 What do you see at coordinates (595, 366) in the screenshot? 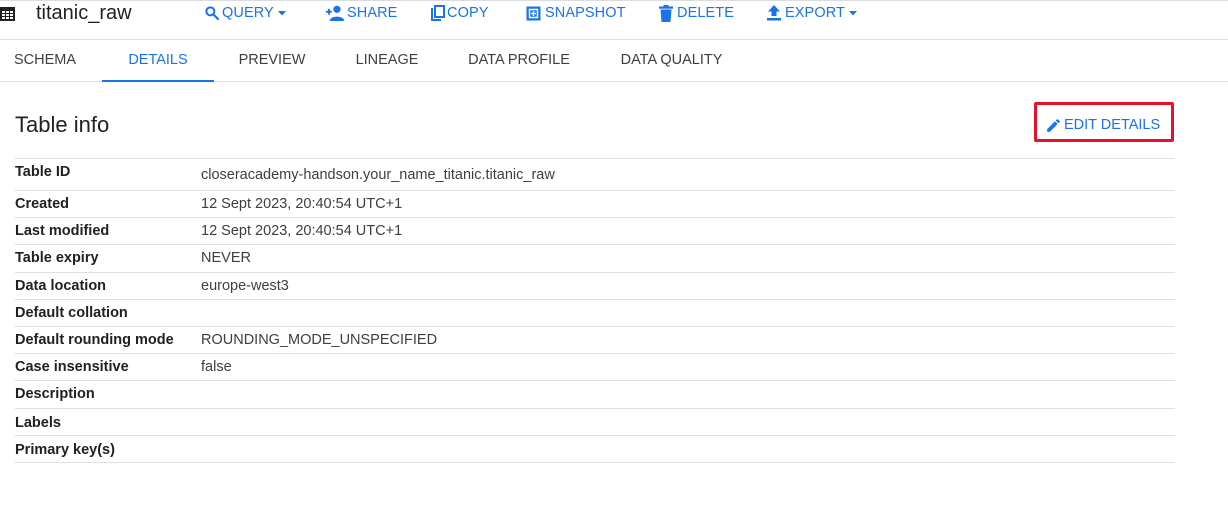
I see `info-row-case-insensitive: Case insensitive false` at bounding box center [595, 366].